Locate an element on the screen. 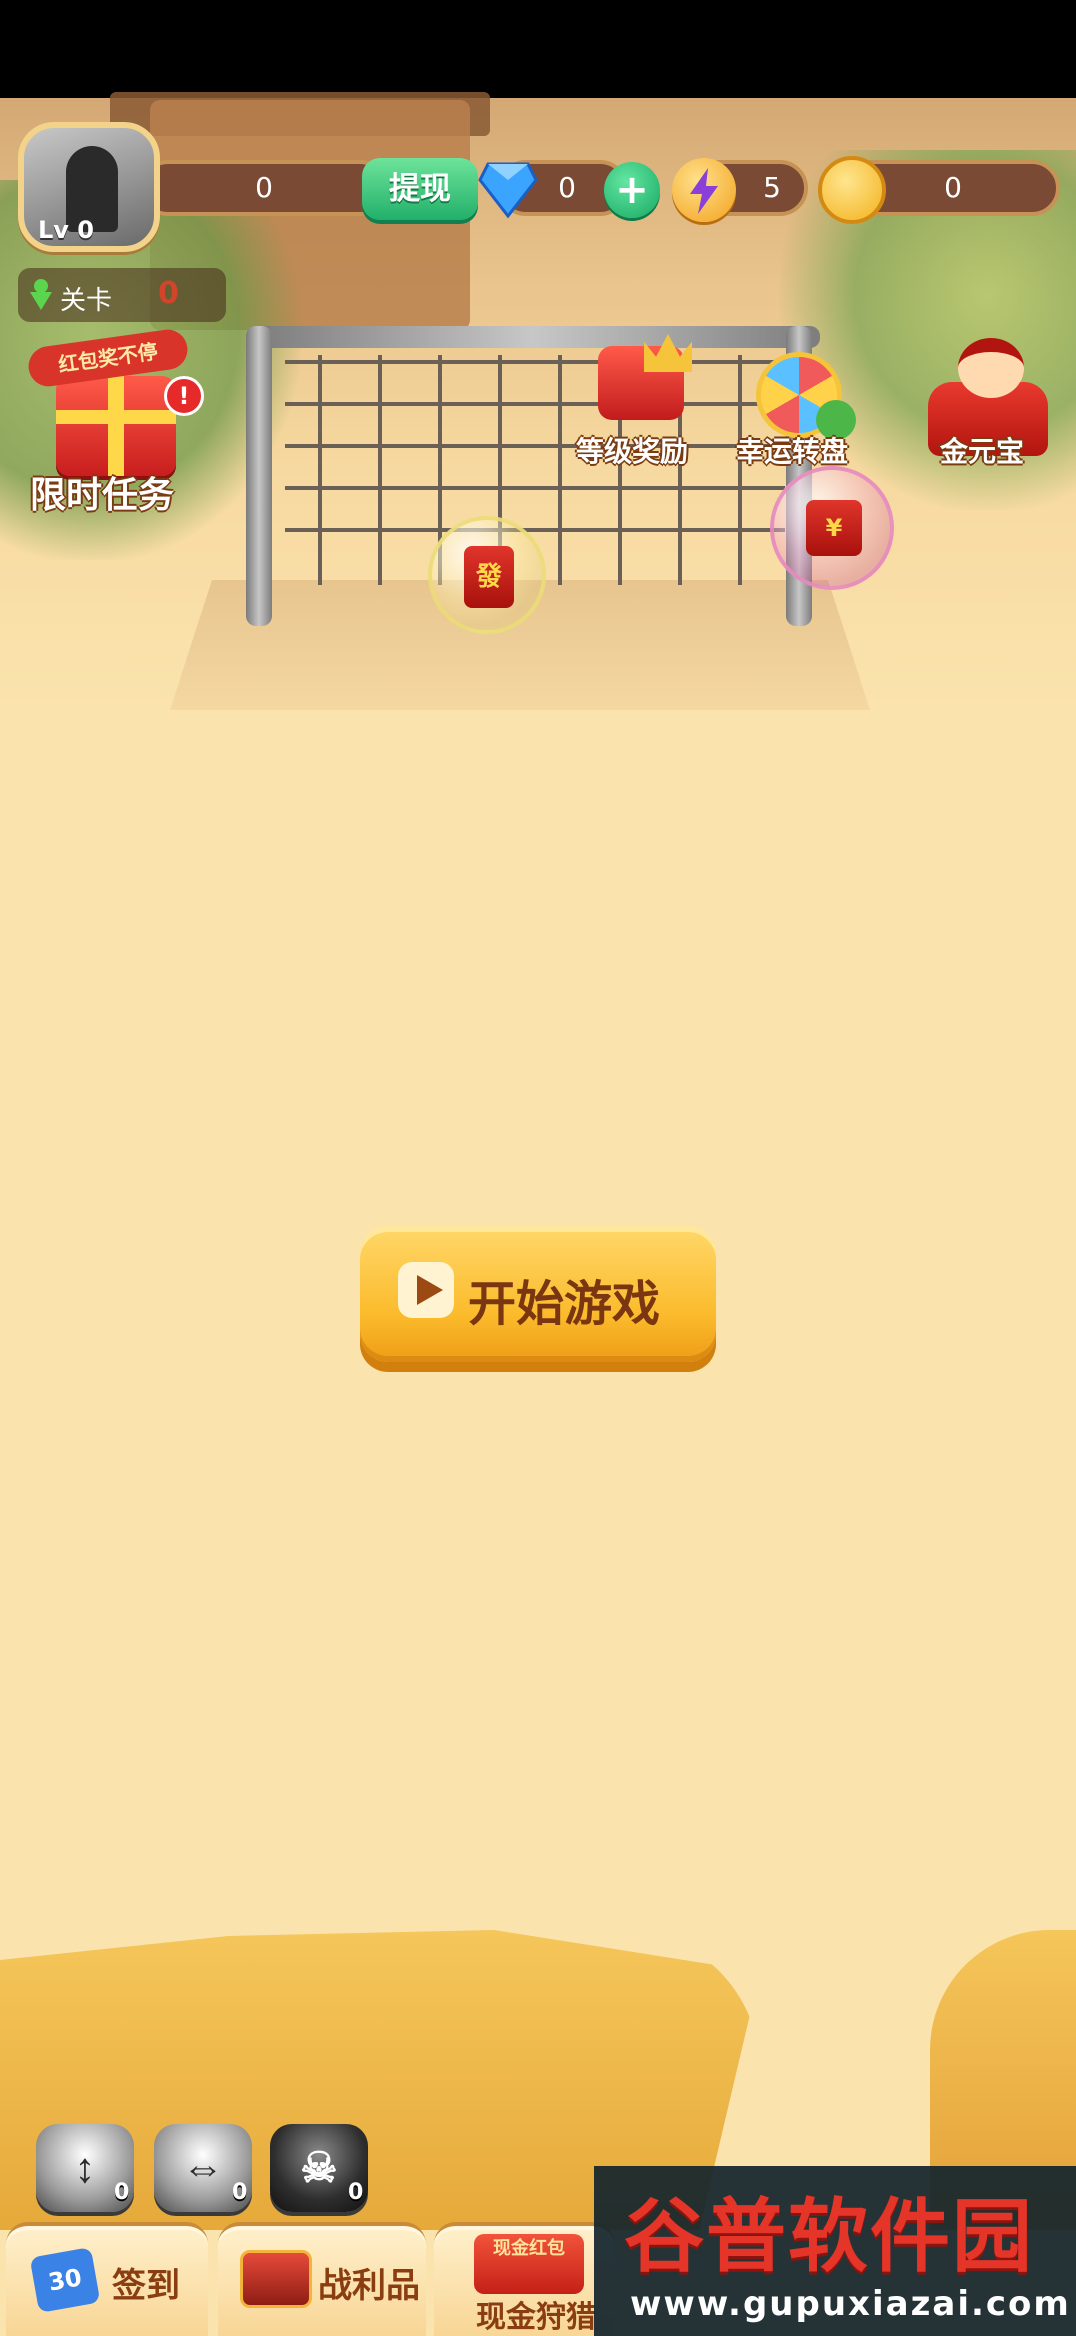 The height and width of the screenshot is (2336, 1076). watermark-url: www.gupuxiazai.com is located at coordinates (850, 2304).